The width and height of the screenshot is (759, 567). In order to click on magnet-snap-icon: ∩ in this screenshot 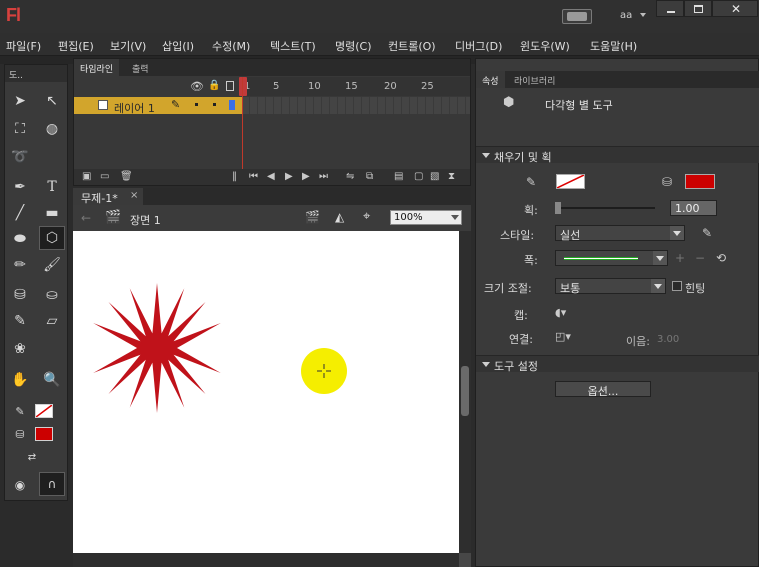, I will do `click(52, 484)`.